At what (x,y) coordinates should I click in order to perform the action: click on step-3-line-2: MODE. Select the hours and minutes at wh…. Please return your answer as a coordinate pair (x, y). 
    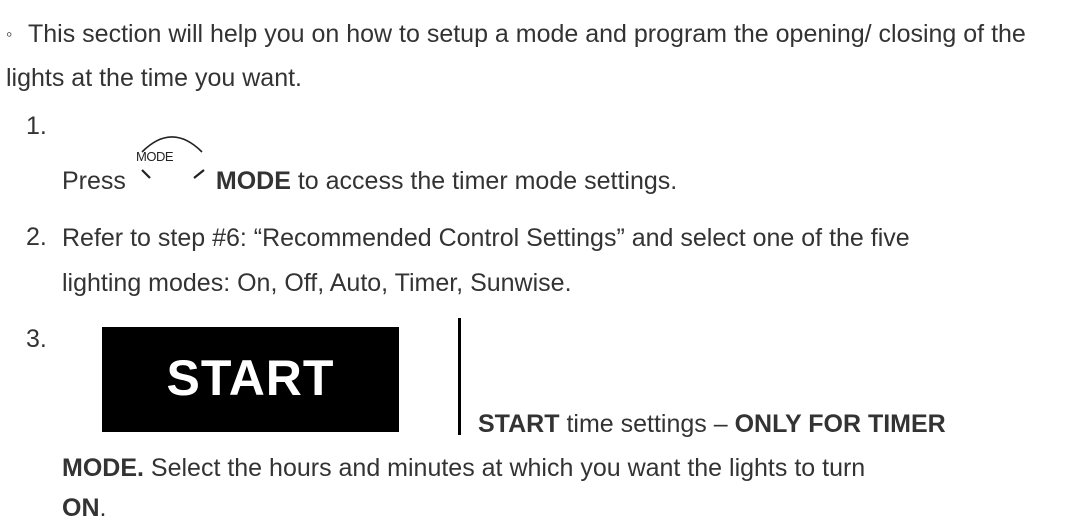
    Looking at the image, I should click on (463, 468).